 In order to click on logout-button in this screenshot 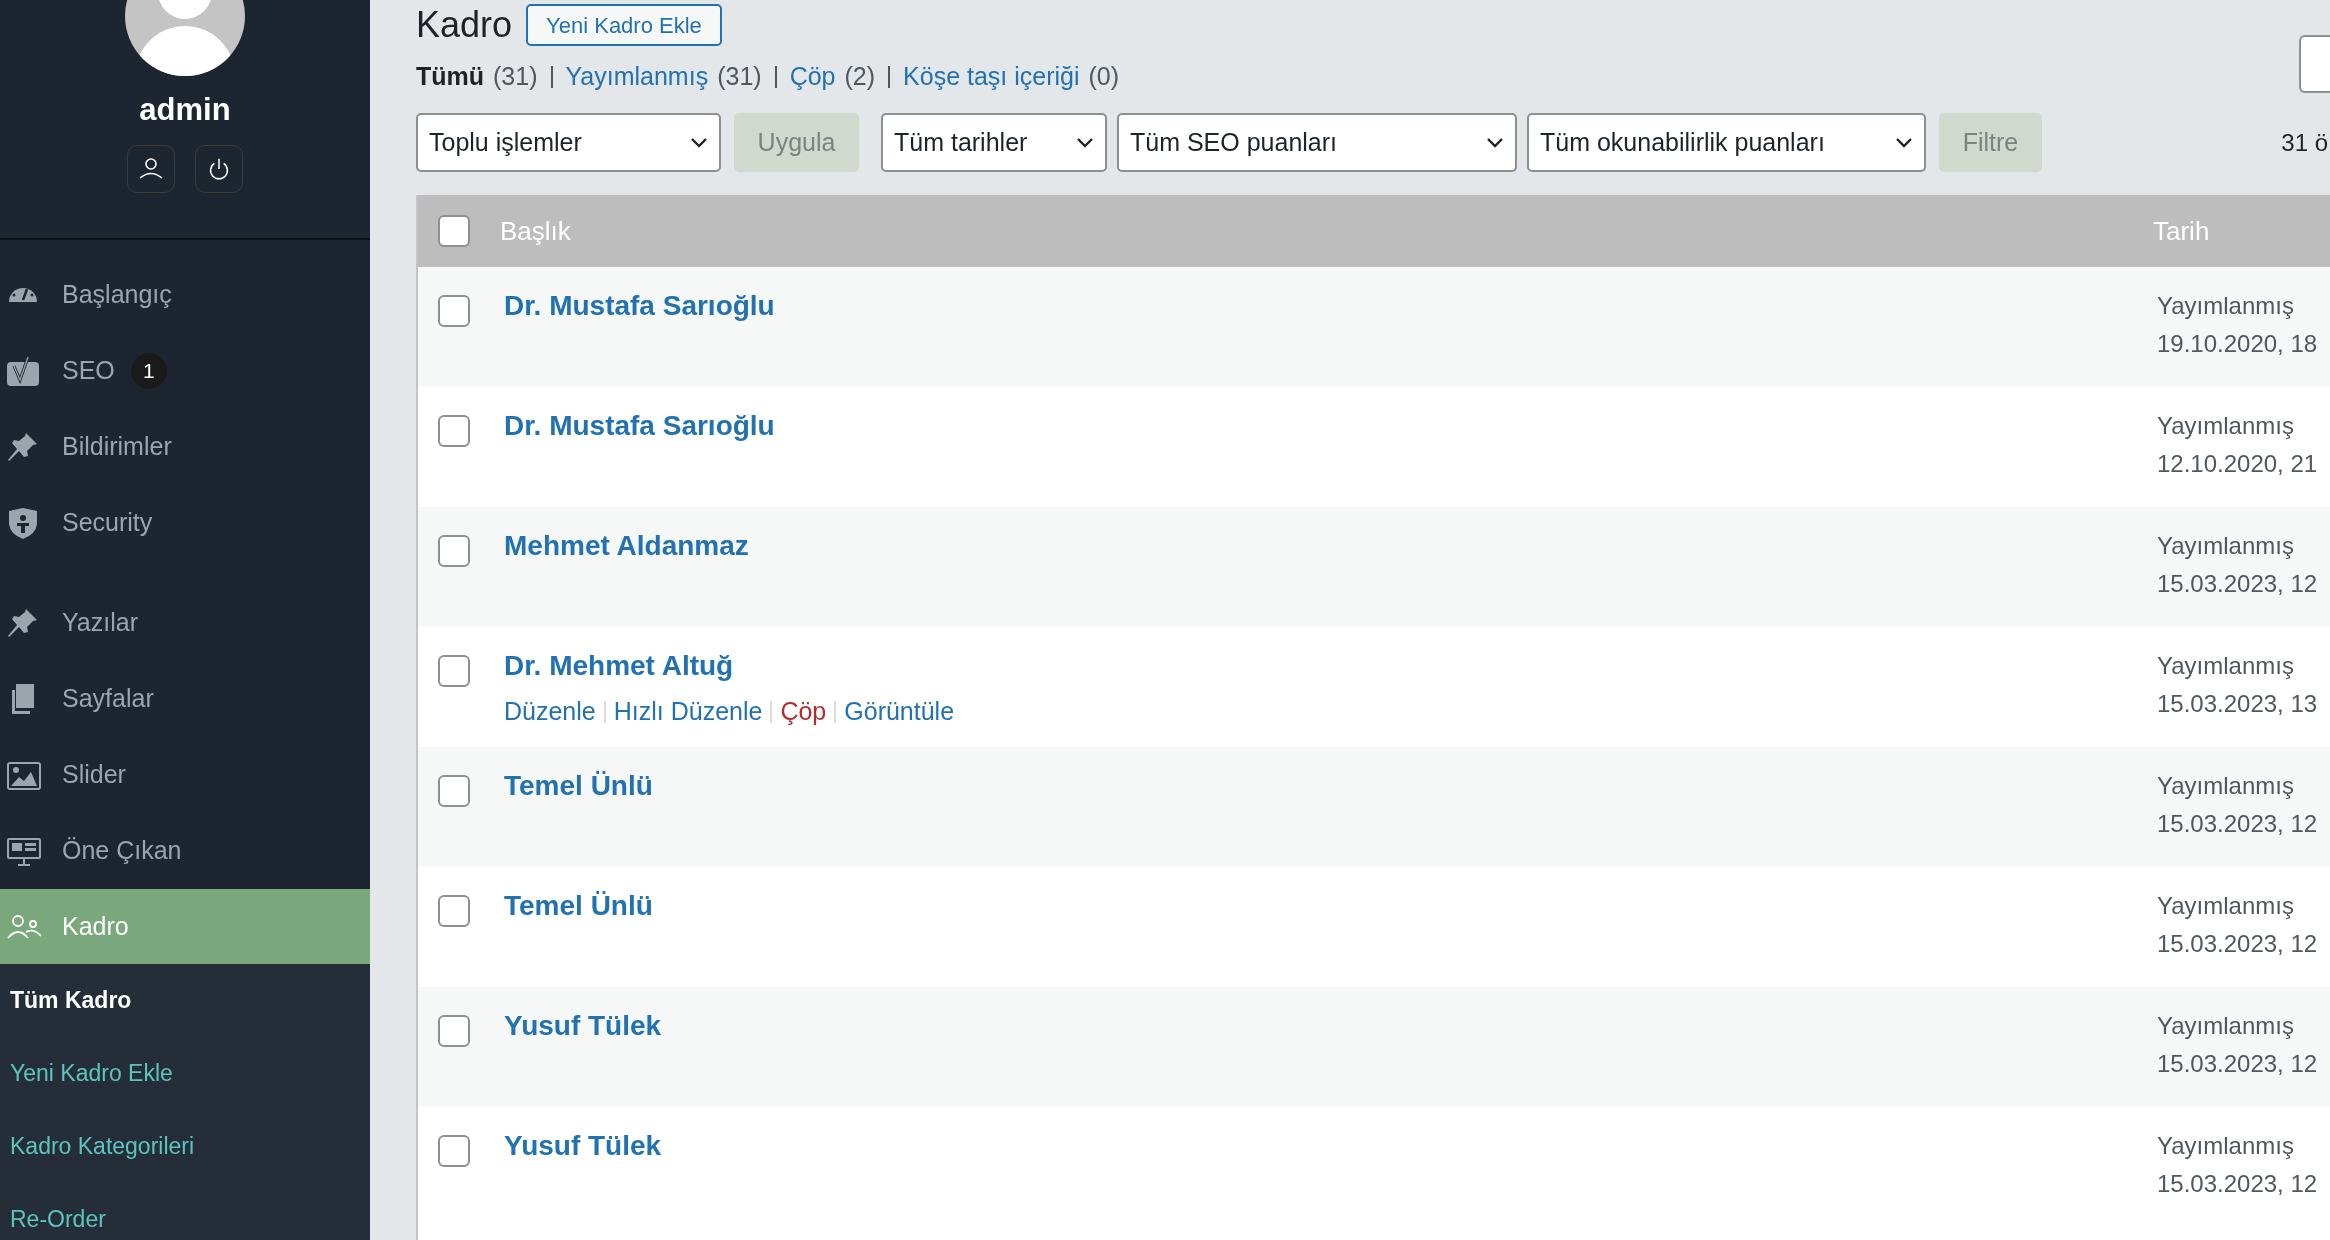, I will do `click(219, 169)`.